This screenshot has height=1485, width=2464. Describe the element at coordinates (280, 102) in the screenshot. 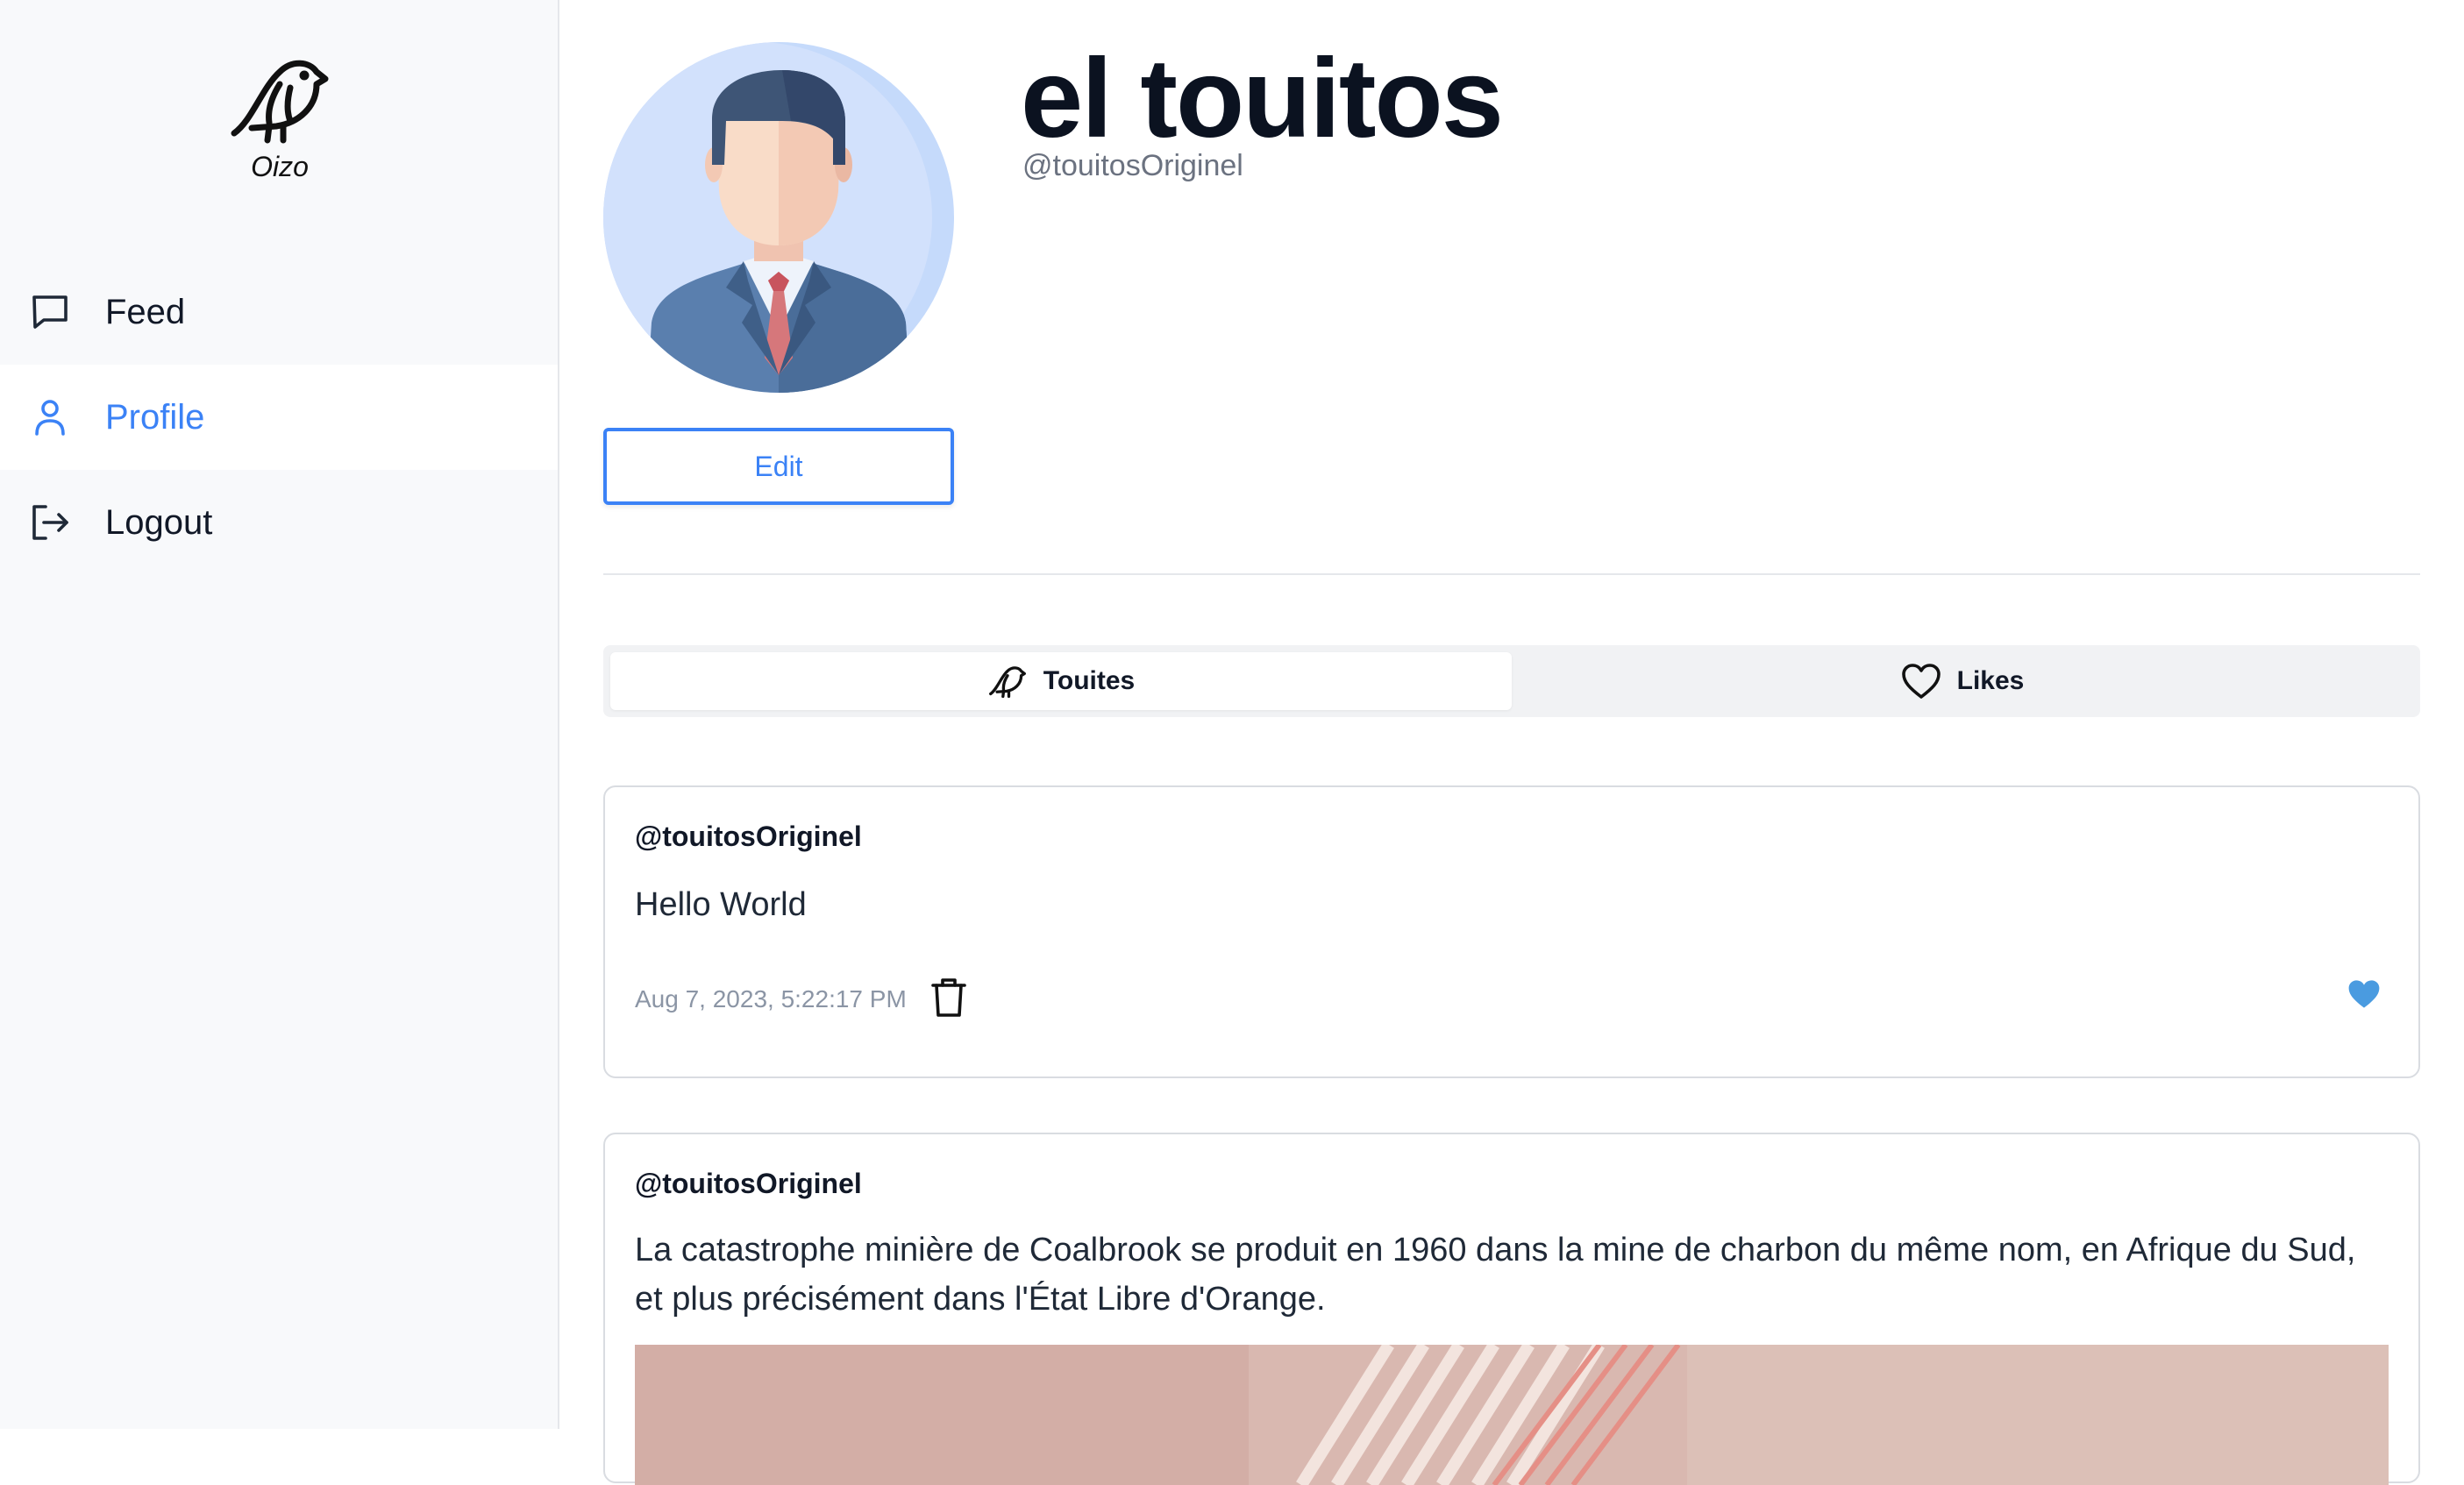

I see `bird-logo-icon` at that location.